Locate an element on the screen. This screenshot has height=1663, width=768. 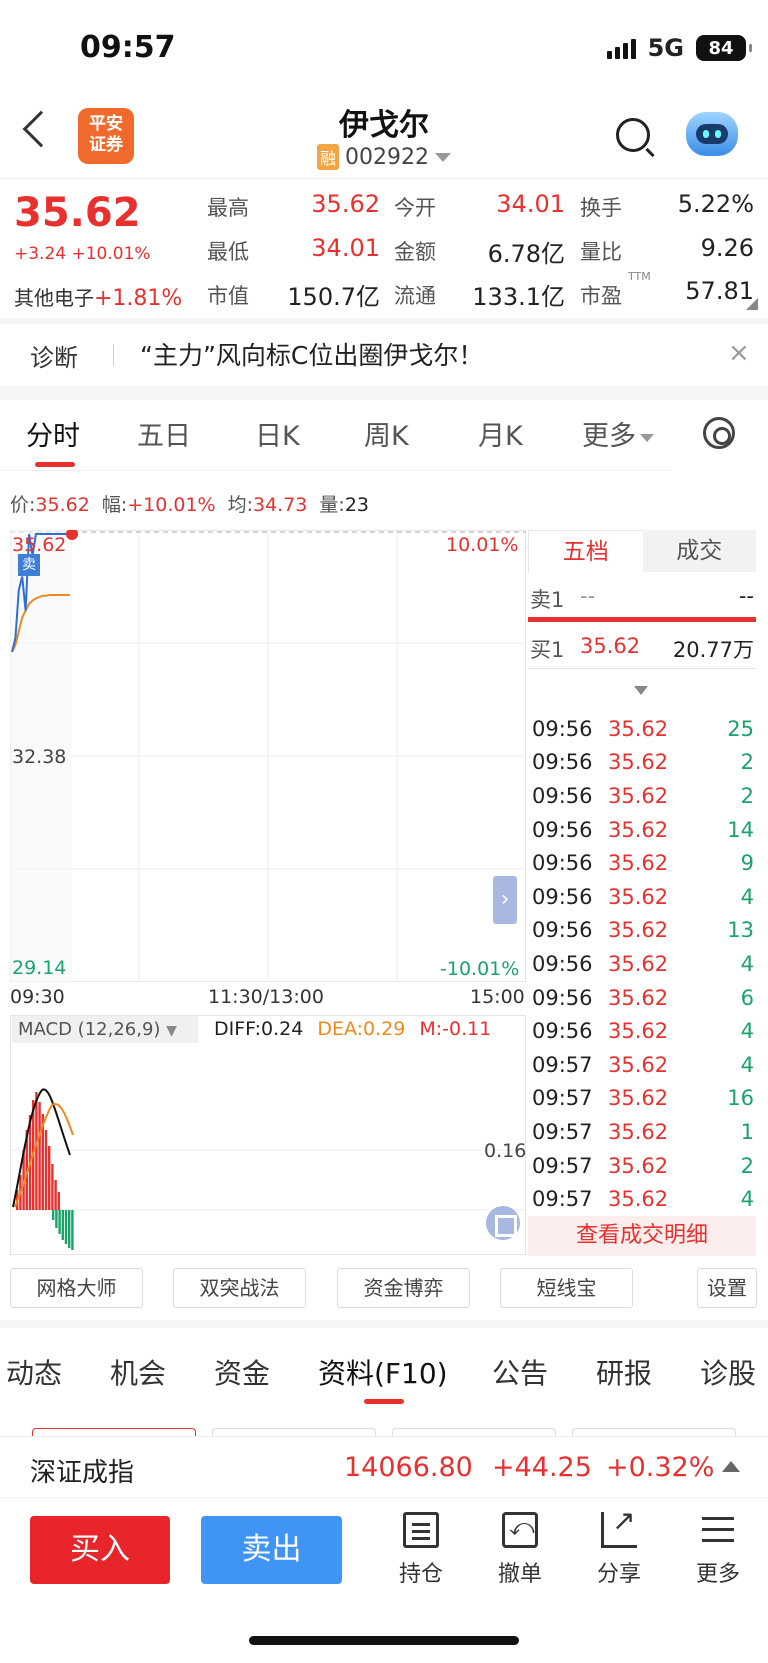
undo-icon is located at coordinates (520, 1530).